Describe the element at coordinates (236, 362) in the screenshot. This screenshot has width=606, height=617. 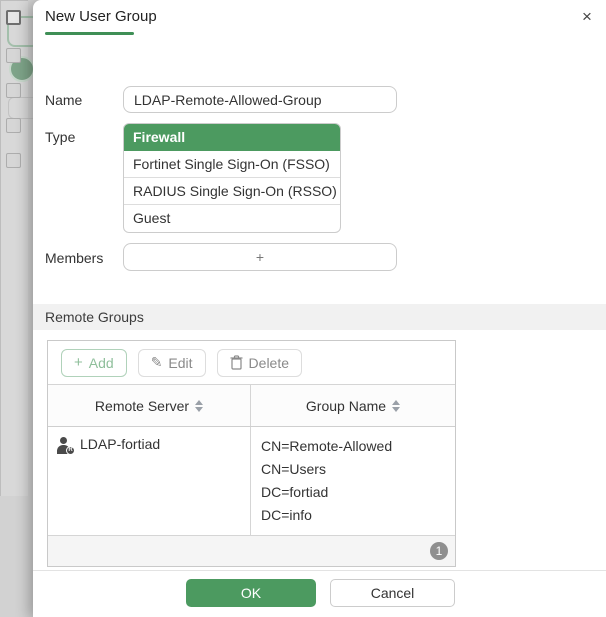
I see `trash-icon` at that location.